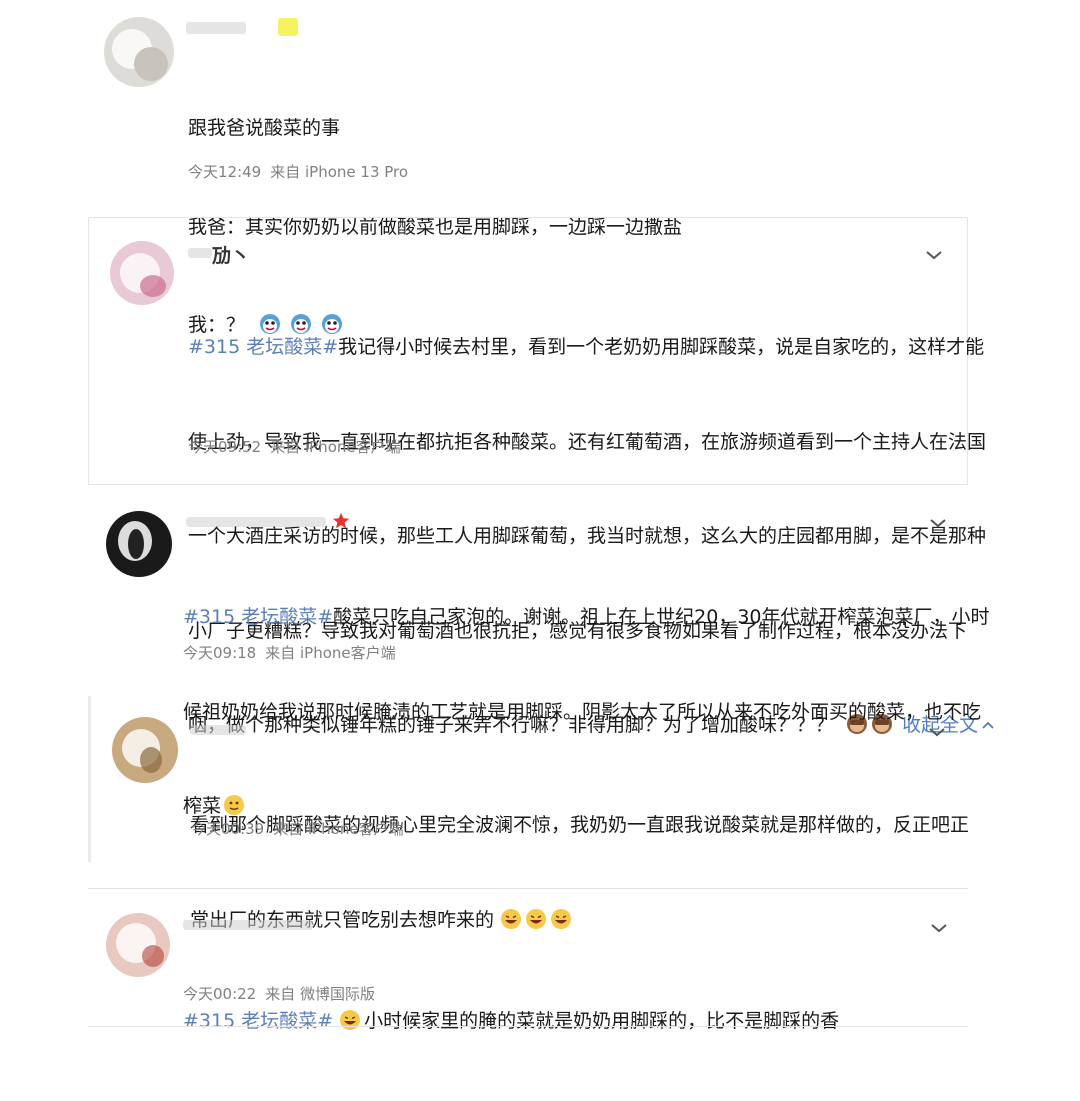 The width and height of the screenshot is (1080, 1101). I want to click on author-name: 劢丶, so click(228, 253).